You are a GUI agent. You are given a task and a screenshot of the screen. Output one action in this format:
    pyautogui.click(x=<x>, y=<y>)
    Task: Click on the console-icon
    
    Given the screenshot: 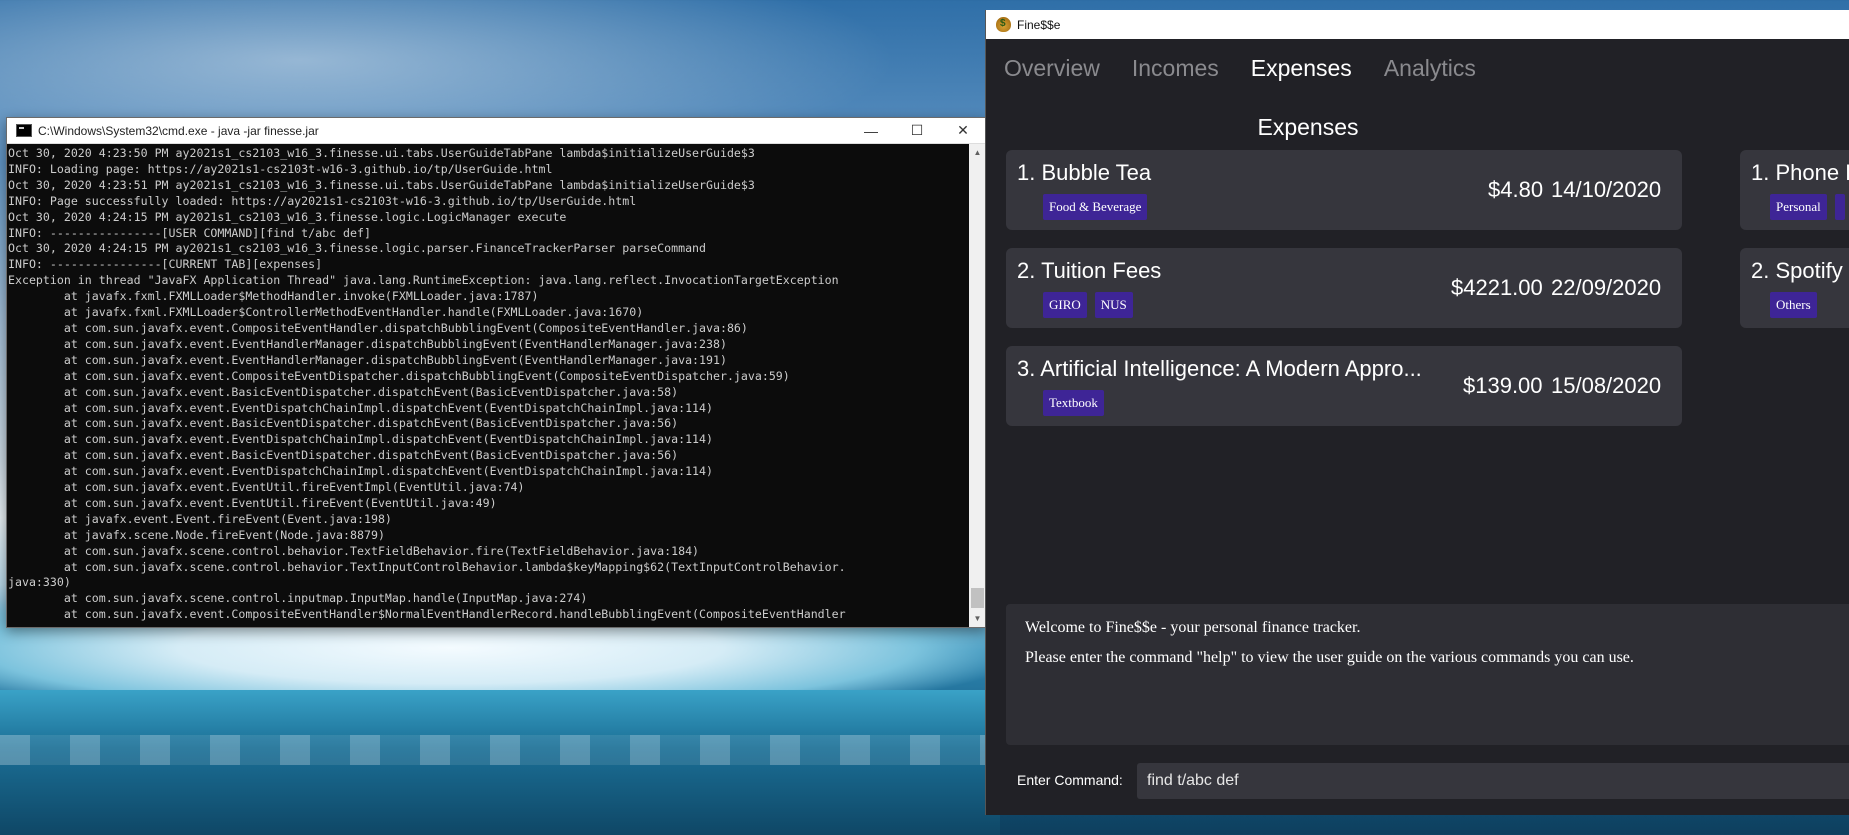 What is the action you would take?
    pyautogui.click(x=24, y=130)
    